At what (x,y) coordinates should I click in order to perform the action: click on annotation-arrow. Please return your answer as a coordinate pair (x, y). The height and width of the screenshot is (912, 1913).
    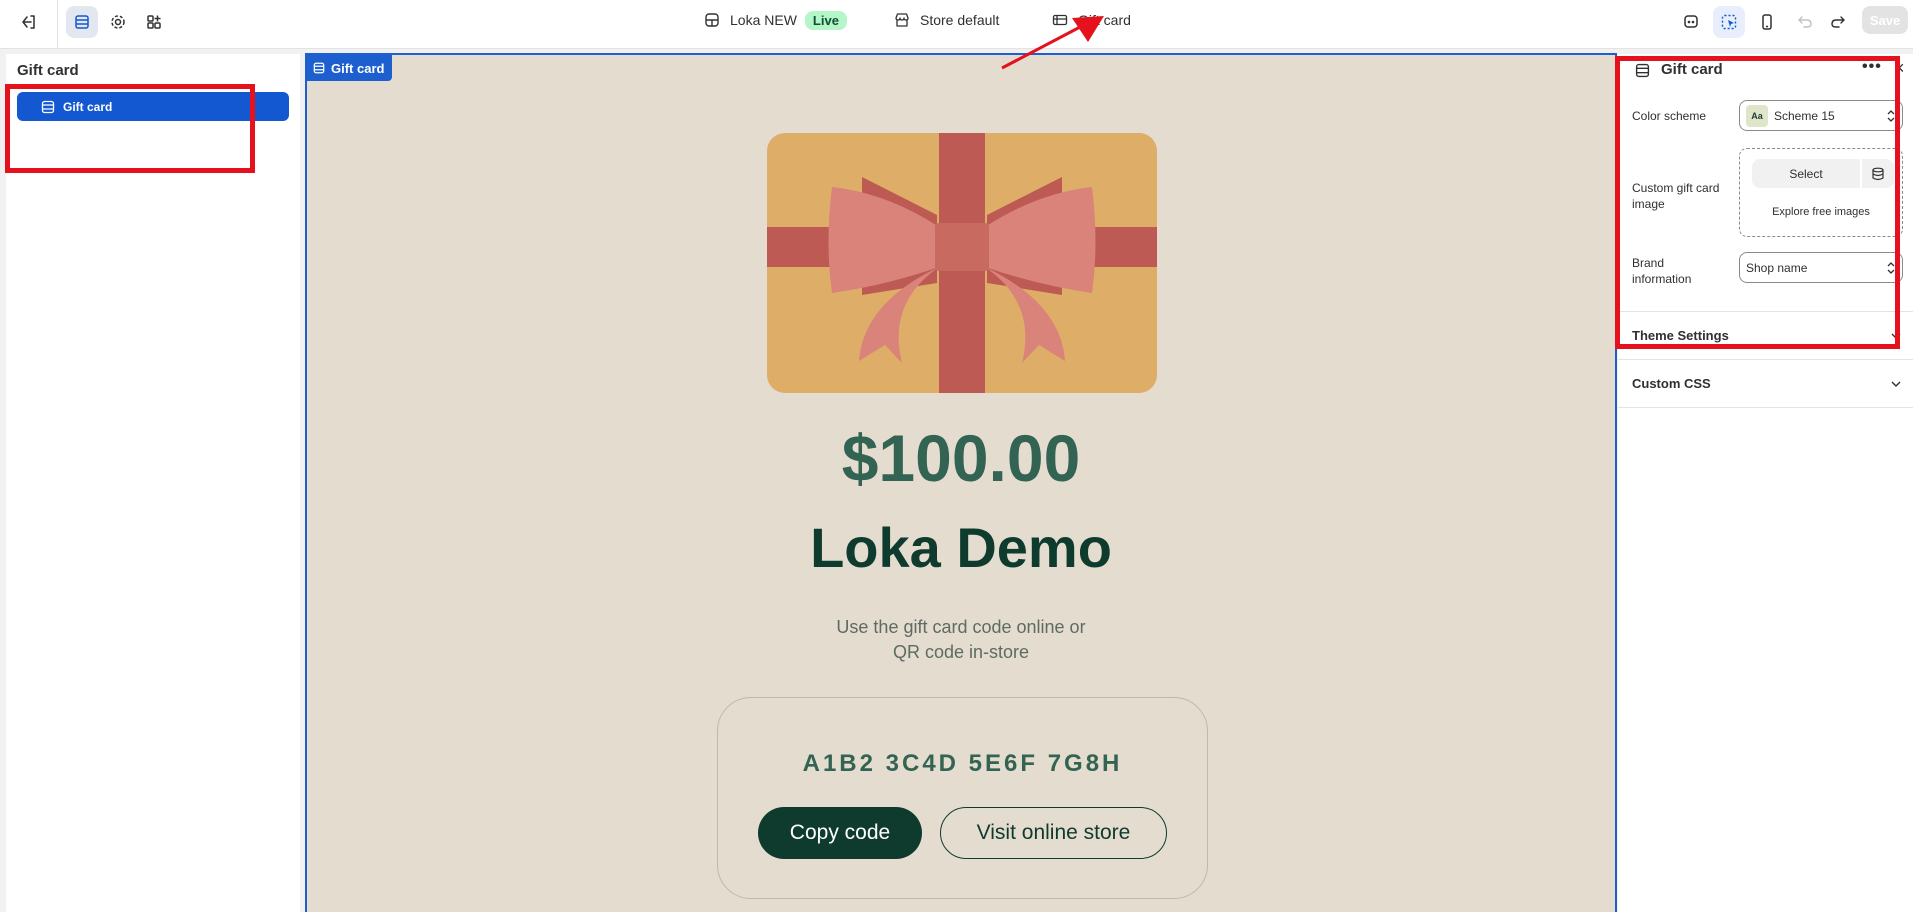
    Looking at the image, I should click on (1052, 43).